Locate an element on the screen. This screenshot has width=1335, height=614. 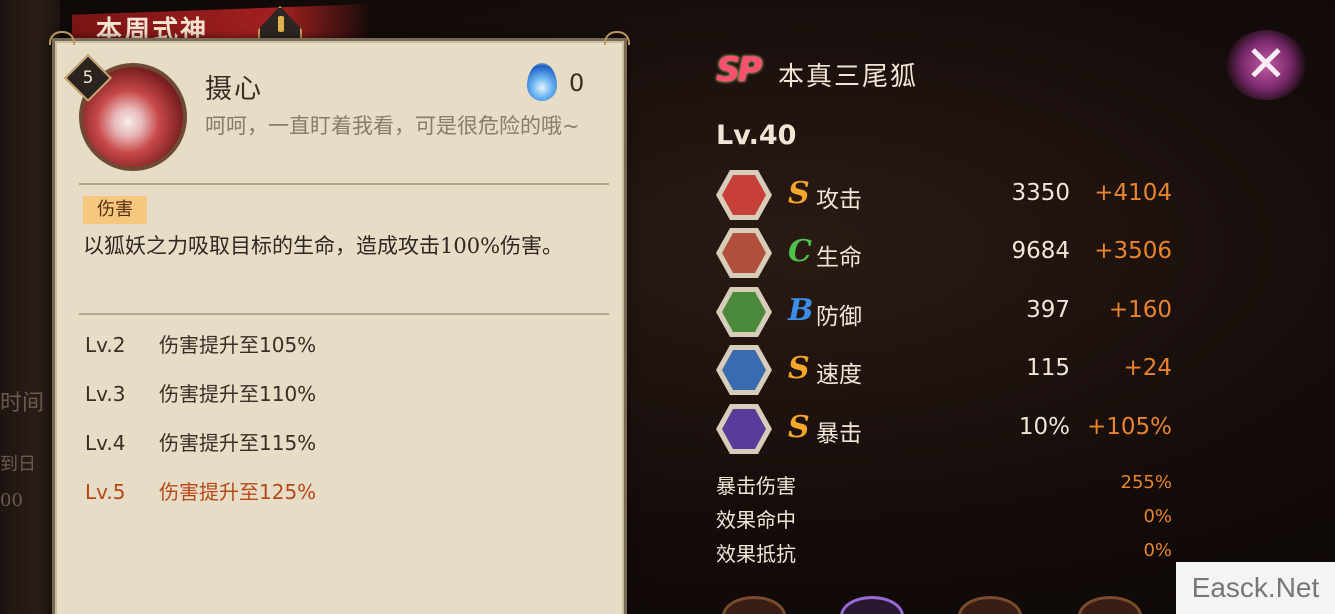
stat-bonus: +4104 is located at coordinates (1133, 193).